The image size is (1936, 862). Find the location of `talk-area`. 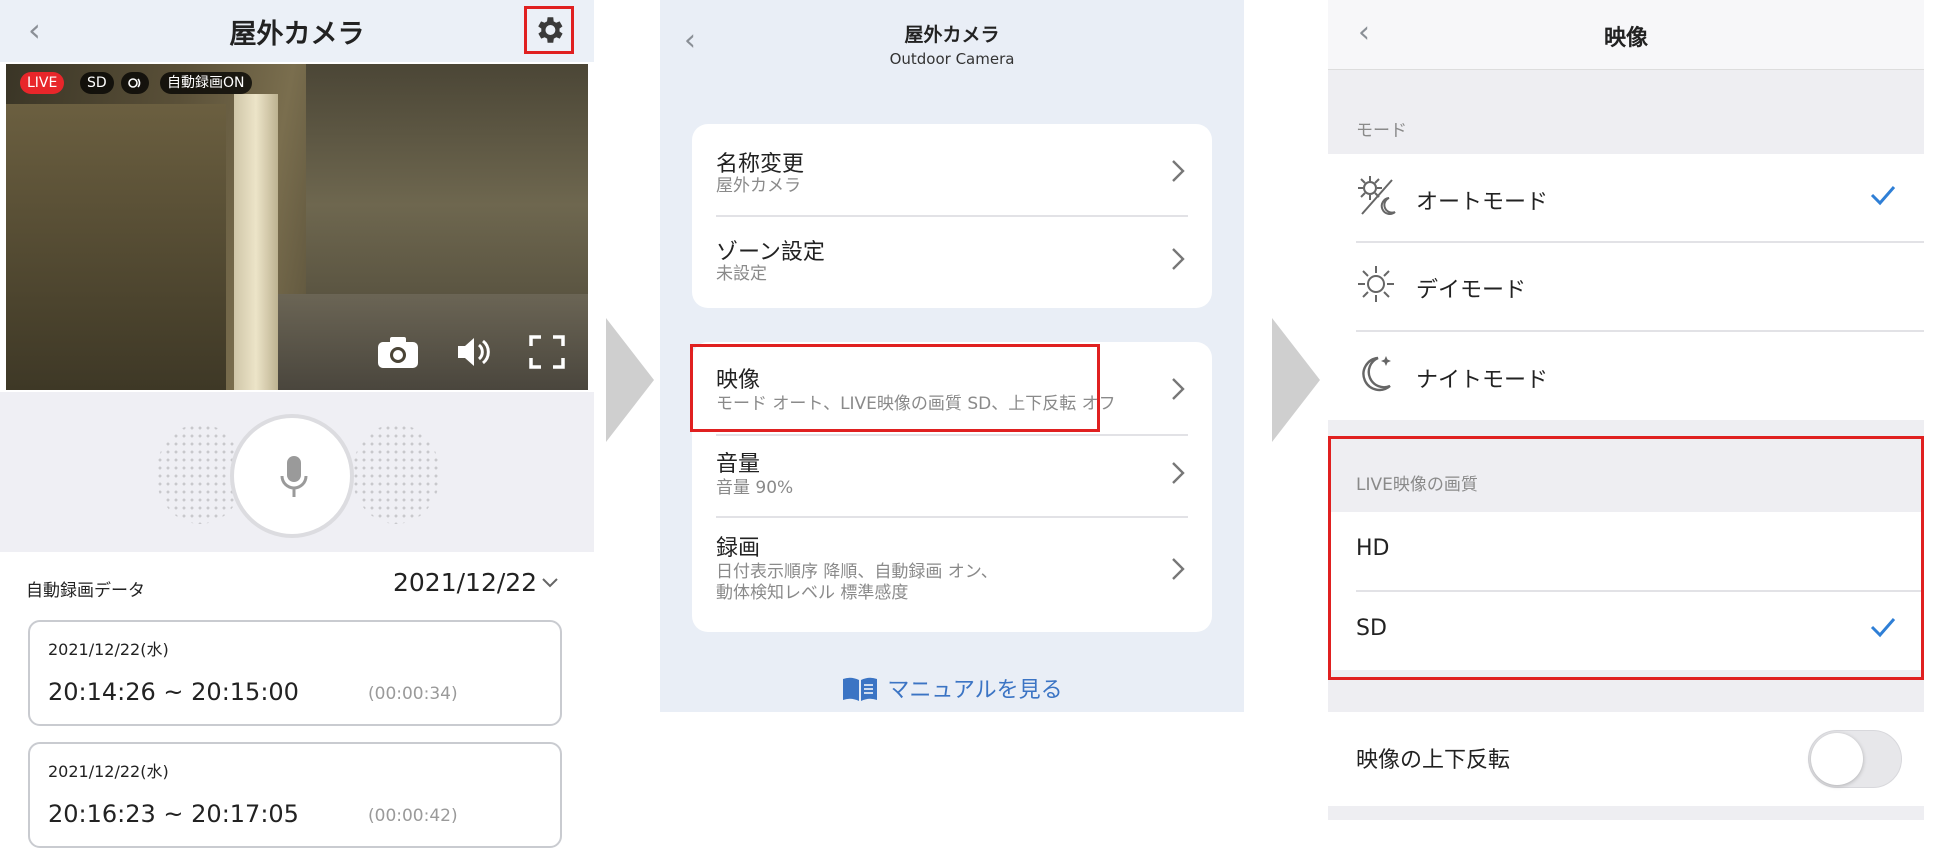

talk-area is located at coordinates (297, 472).